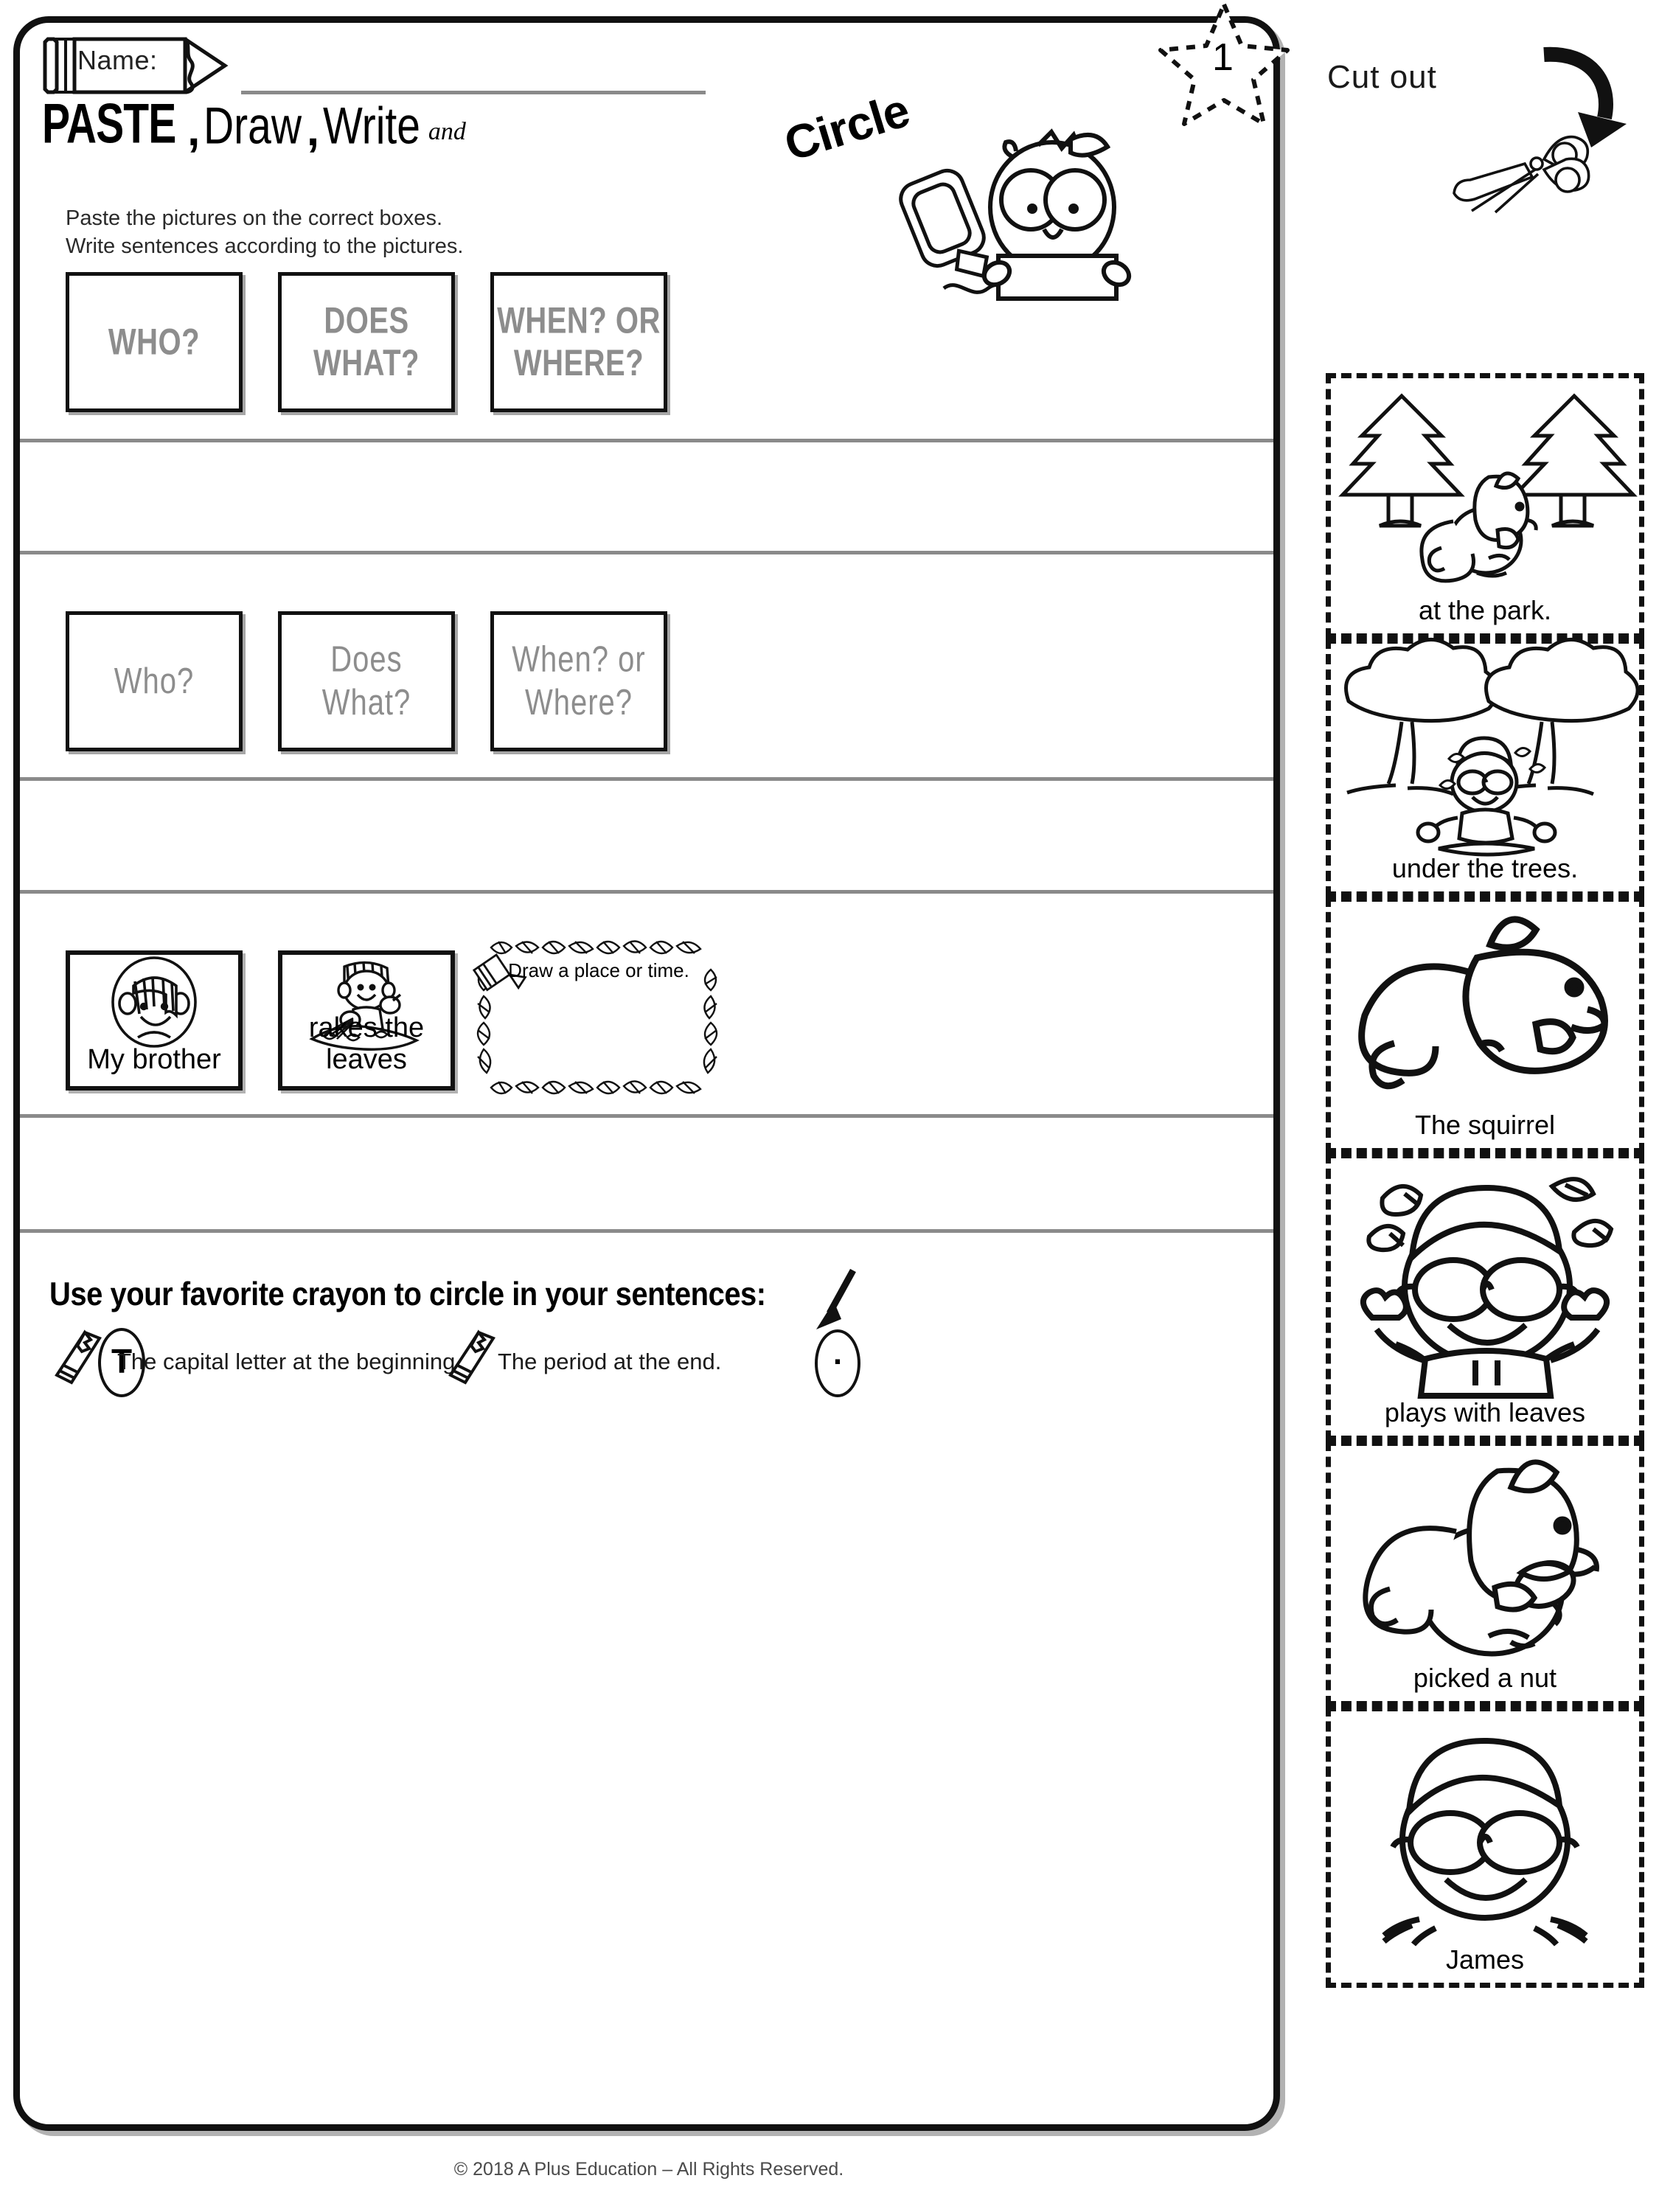 This screenshot has height=2212, width=1659. I want to click on boy-sitting-under-two-trees-icon, so click(1485, 747).